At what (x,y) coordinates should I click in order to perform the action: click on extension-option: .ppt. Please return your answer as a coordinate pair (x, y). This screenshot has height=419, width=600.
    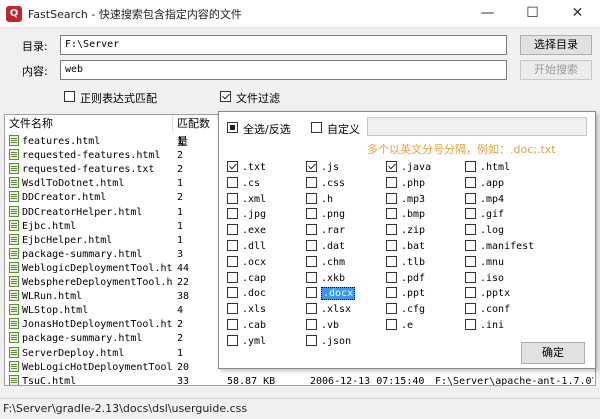
    Looking at the image, I should click on (405, 294).